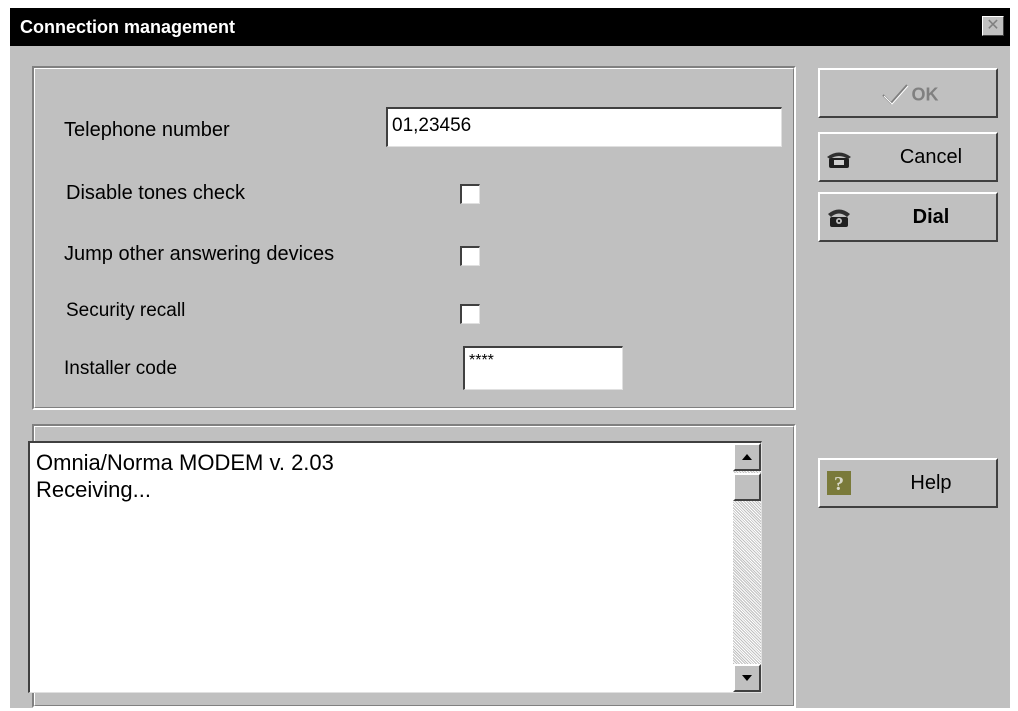 The width and height of the screenshot is (1018, 711). Describe the element at coordinates (584, 127) in the screenshot. I see `telephone-number-input: 01,23456` at that location.